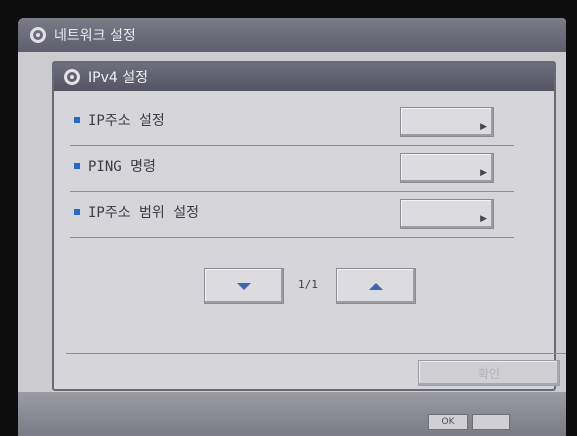  Describe the element at coordinates (38, 35) in the screenshot. I see `network-settings-icon` at that location.